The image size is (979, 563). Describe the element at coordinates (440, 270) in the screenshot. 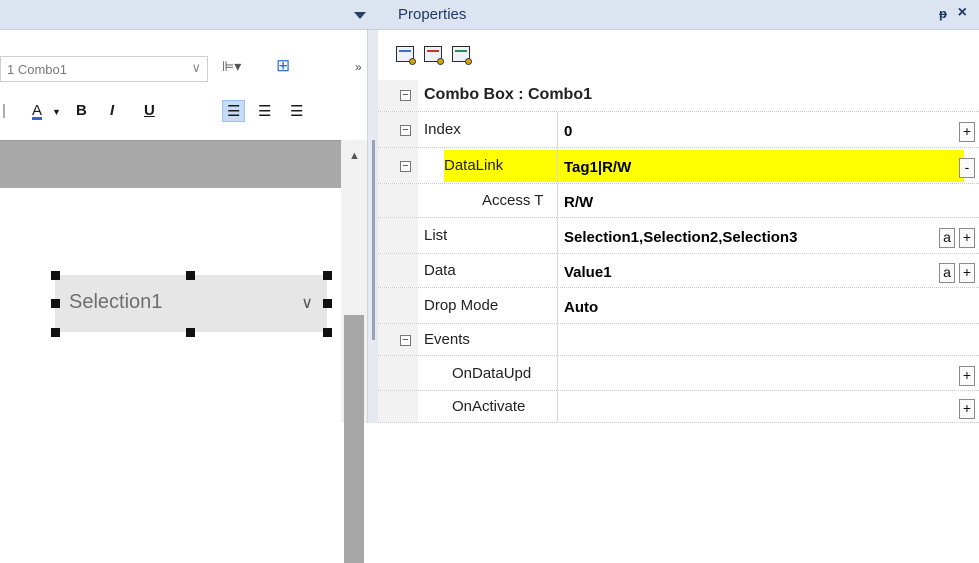

I see `property-name: Data` at that location.